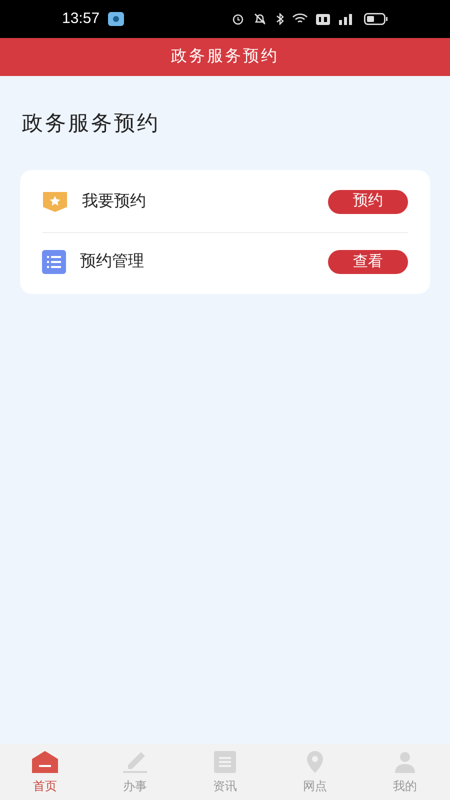 Image resolution: width=450 pixels, height=800 pixels. What do you see at coordinates (54, 262) in the screenshot?
I see `list-icon` at bounding box center [54, 262].